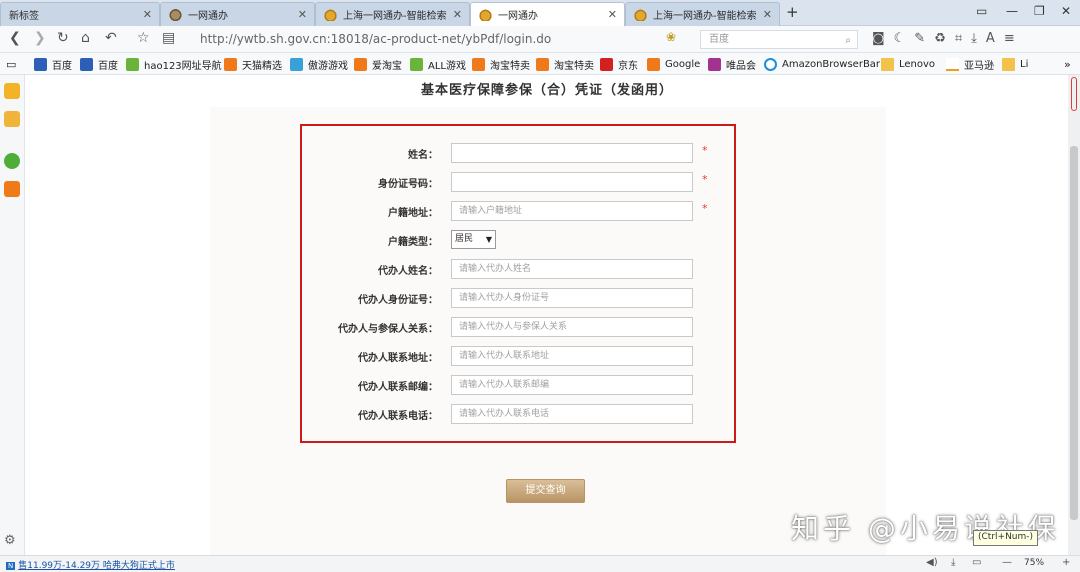  What do you see at coordinates (572, 269) in the screenshot?
I see `agent-name-input` at bounding box center [572, 269].